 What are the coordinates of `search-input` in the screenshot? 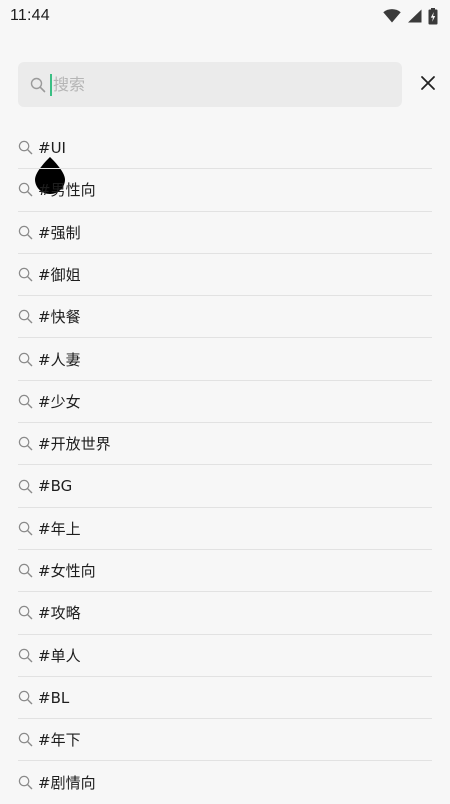 It's located at (211, 84).